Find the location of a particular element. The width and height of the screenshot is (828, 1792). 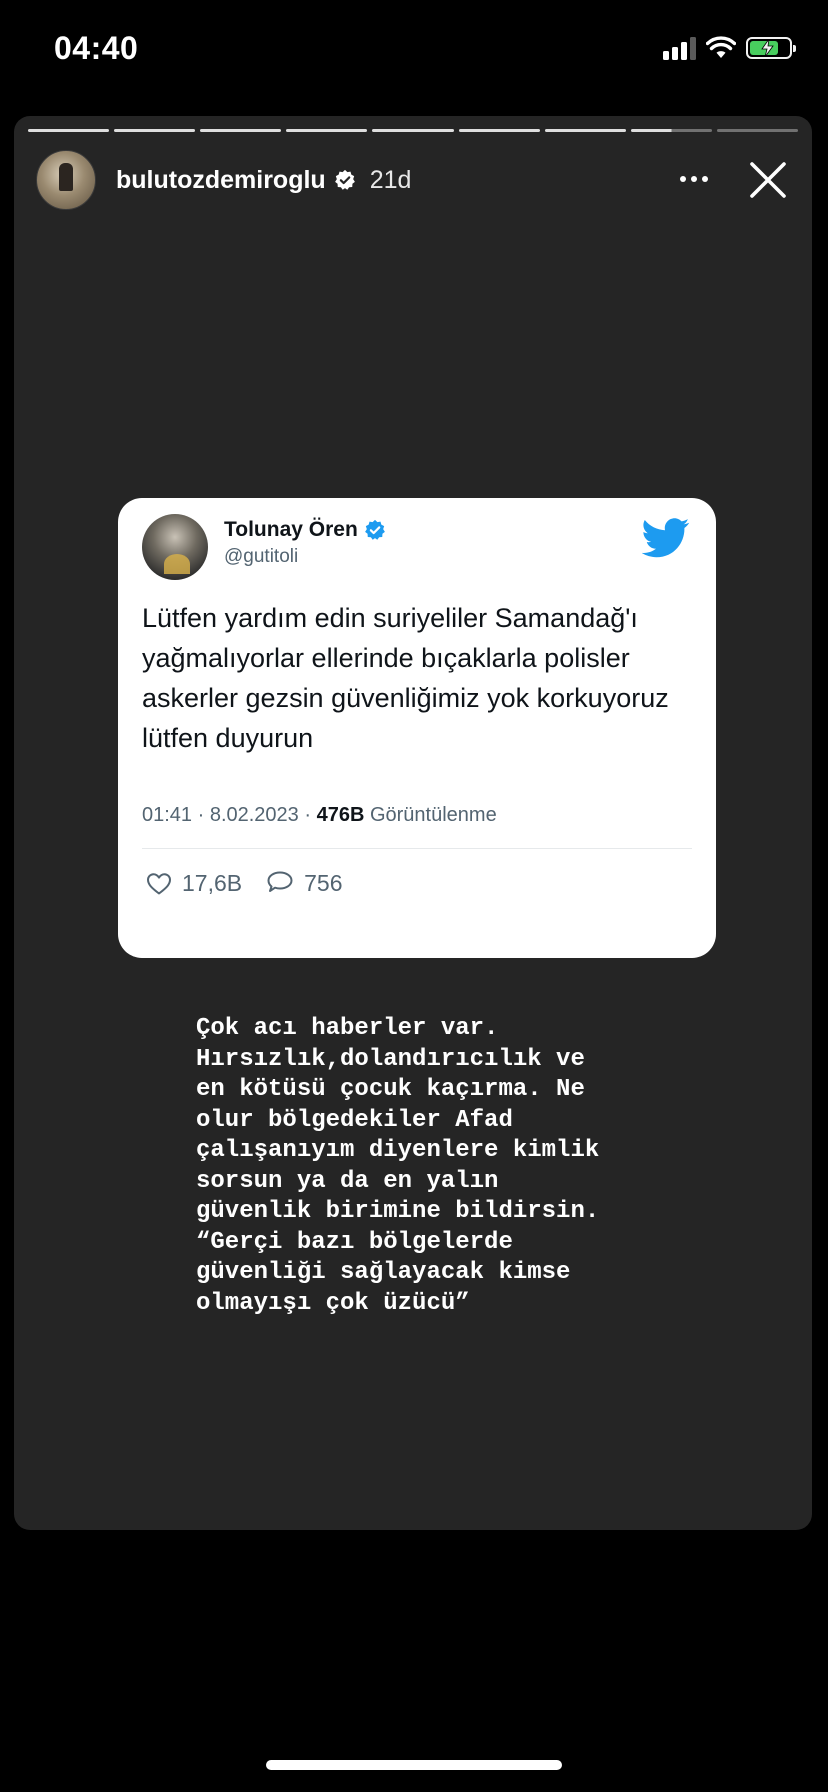

comment-icon is located at coordinates (280, 881).